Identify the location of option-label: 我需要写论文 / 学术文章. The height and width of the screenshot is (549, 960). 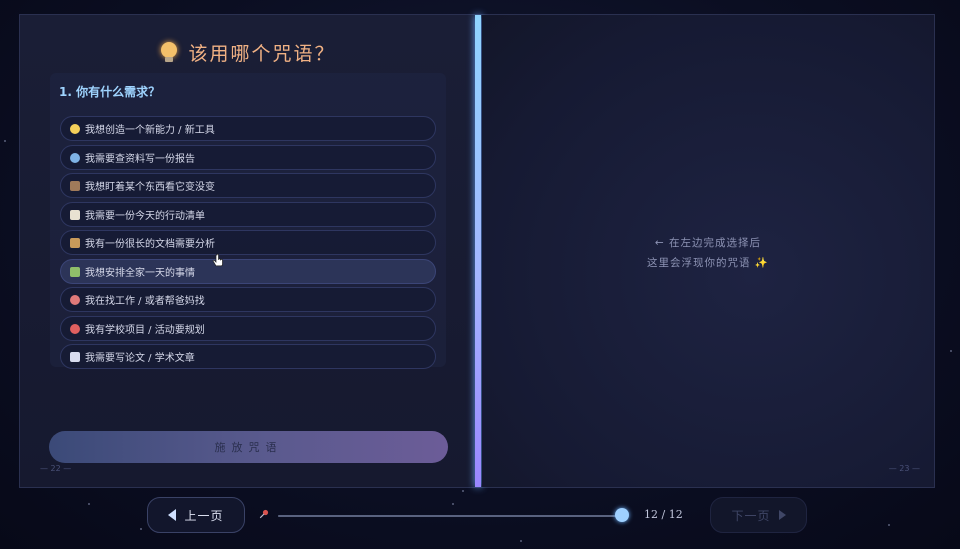
(140, 358).